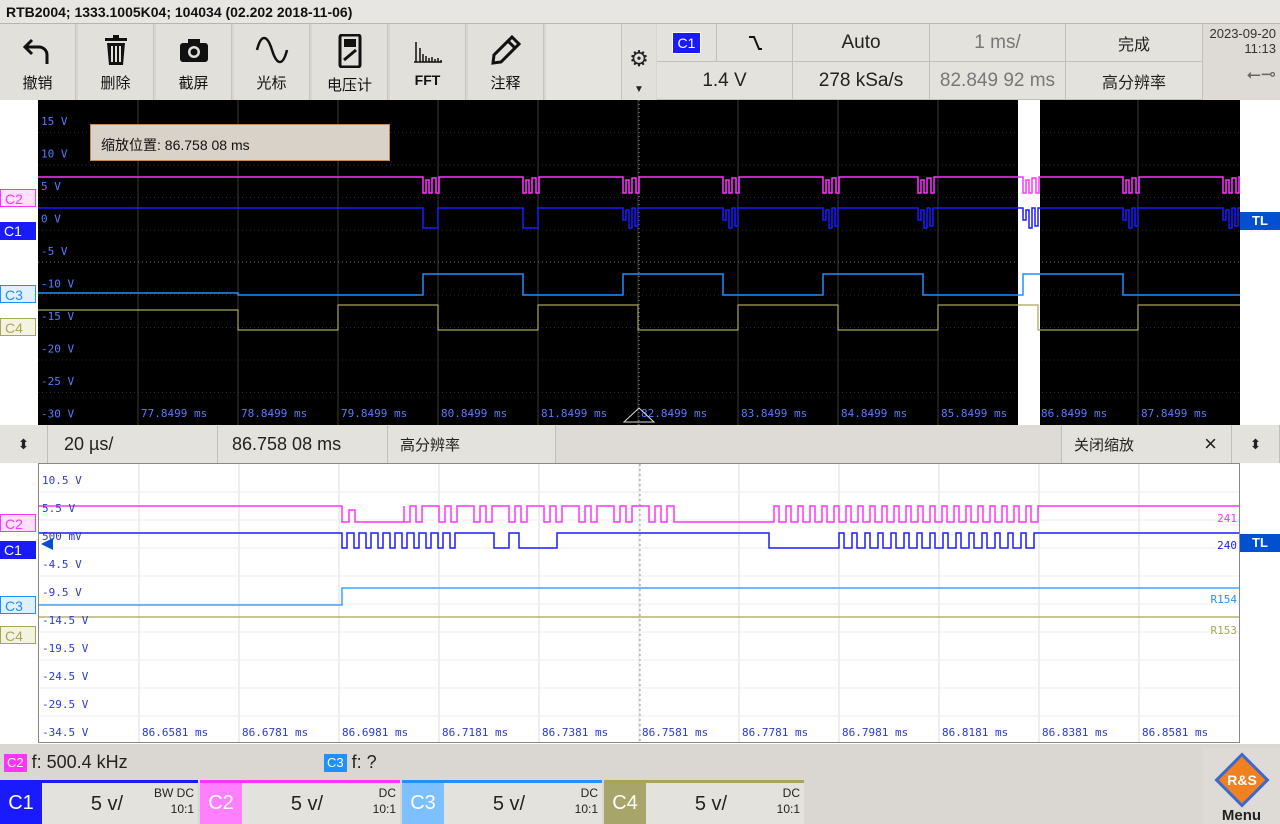 The width and height of the screenshot is (1280, 824). I want to click on y-axis-label: -20 V, so click(57, 349).